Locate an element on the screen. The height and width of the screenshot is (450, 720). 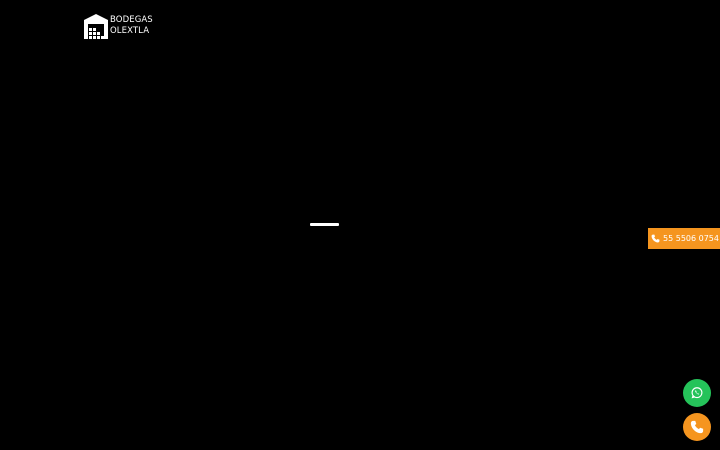
whatsapp-icon is located at coordinates (697, 393).